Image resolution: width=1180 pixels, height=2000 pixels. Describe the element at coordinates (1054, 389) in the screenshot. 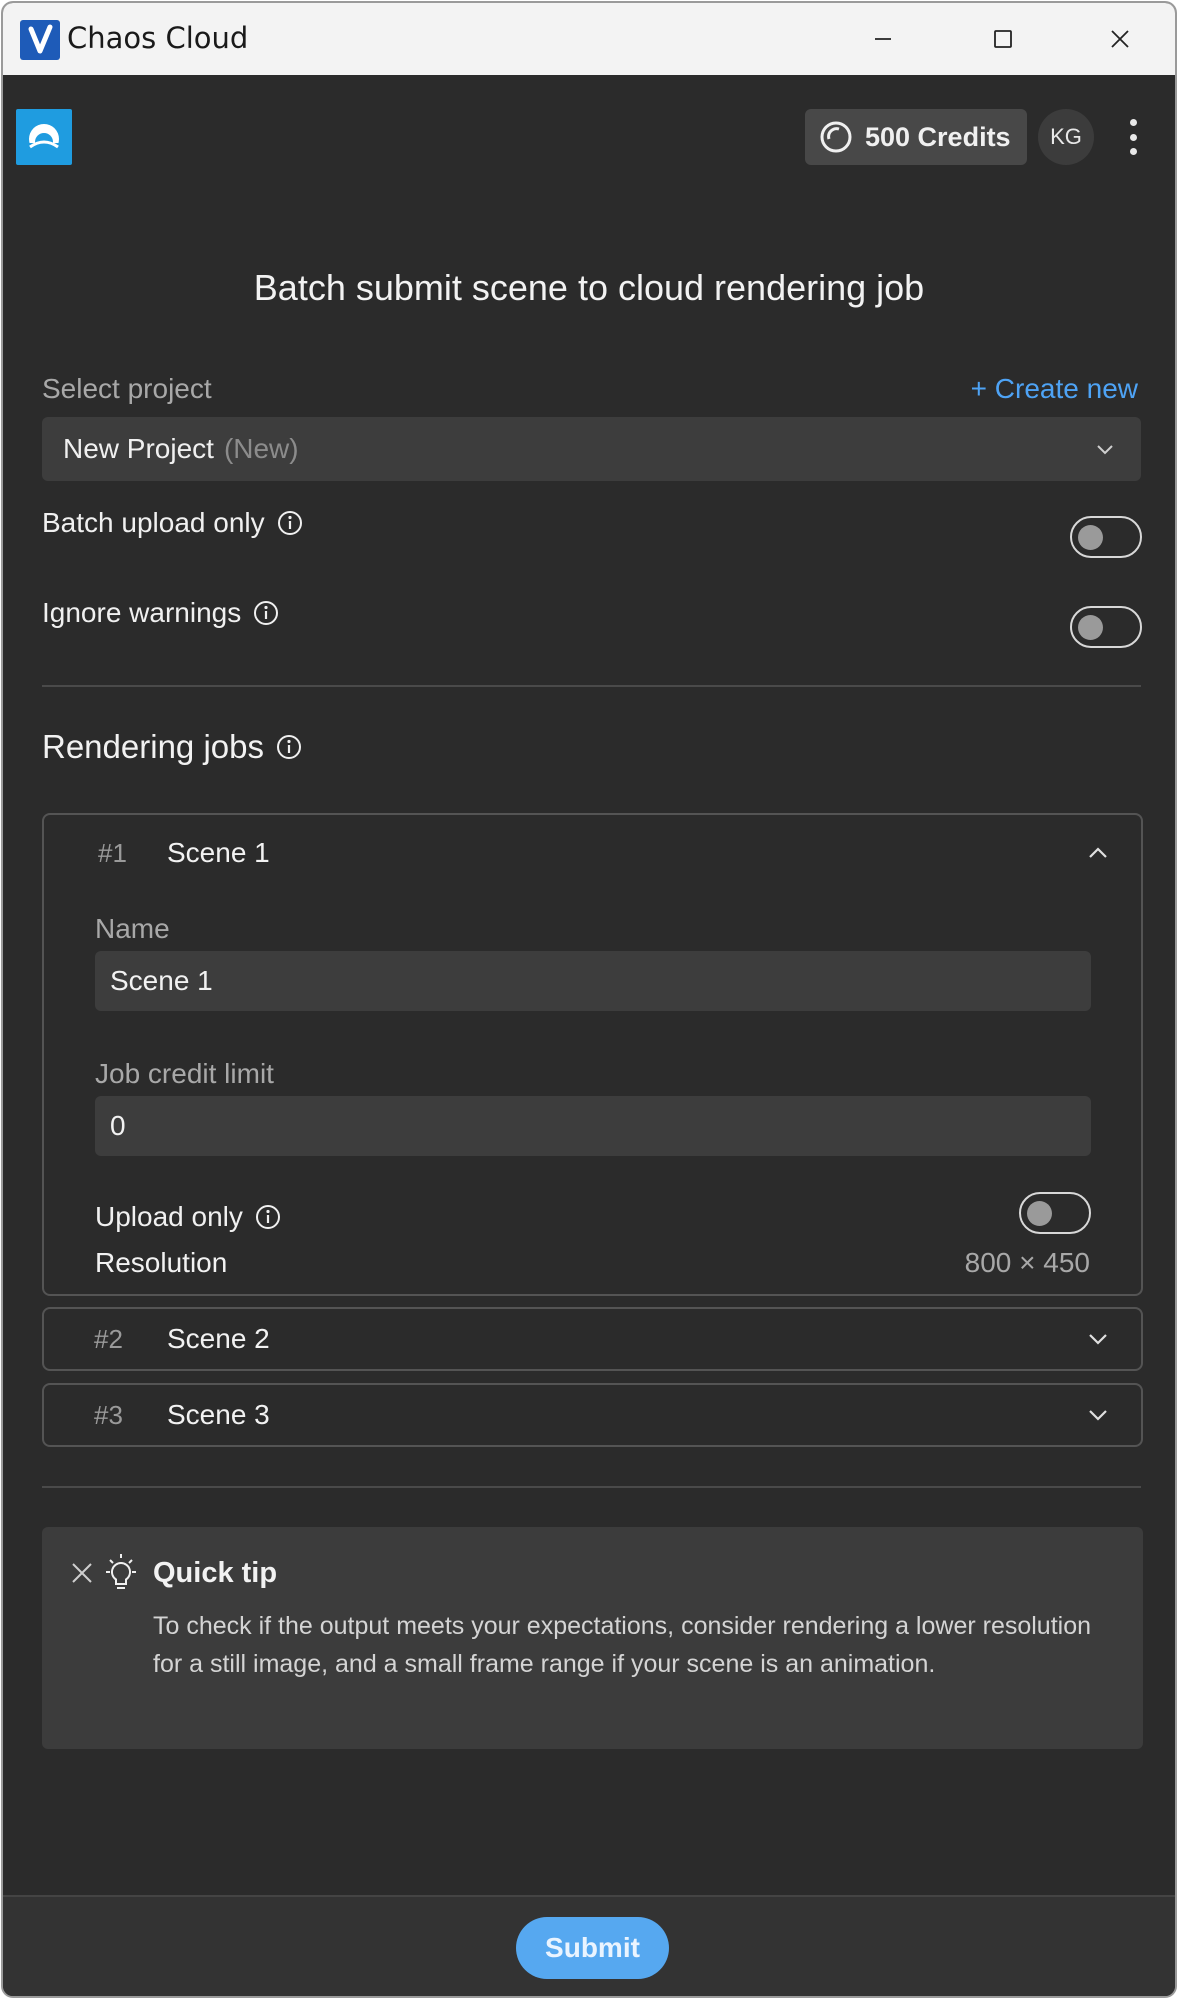

I see `create-new-link: + Create new` at that location.